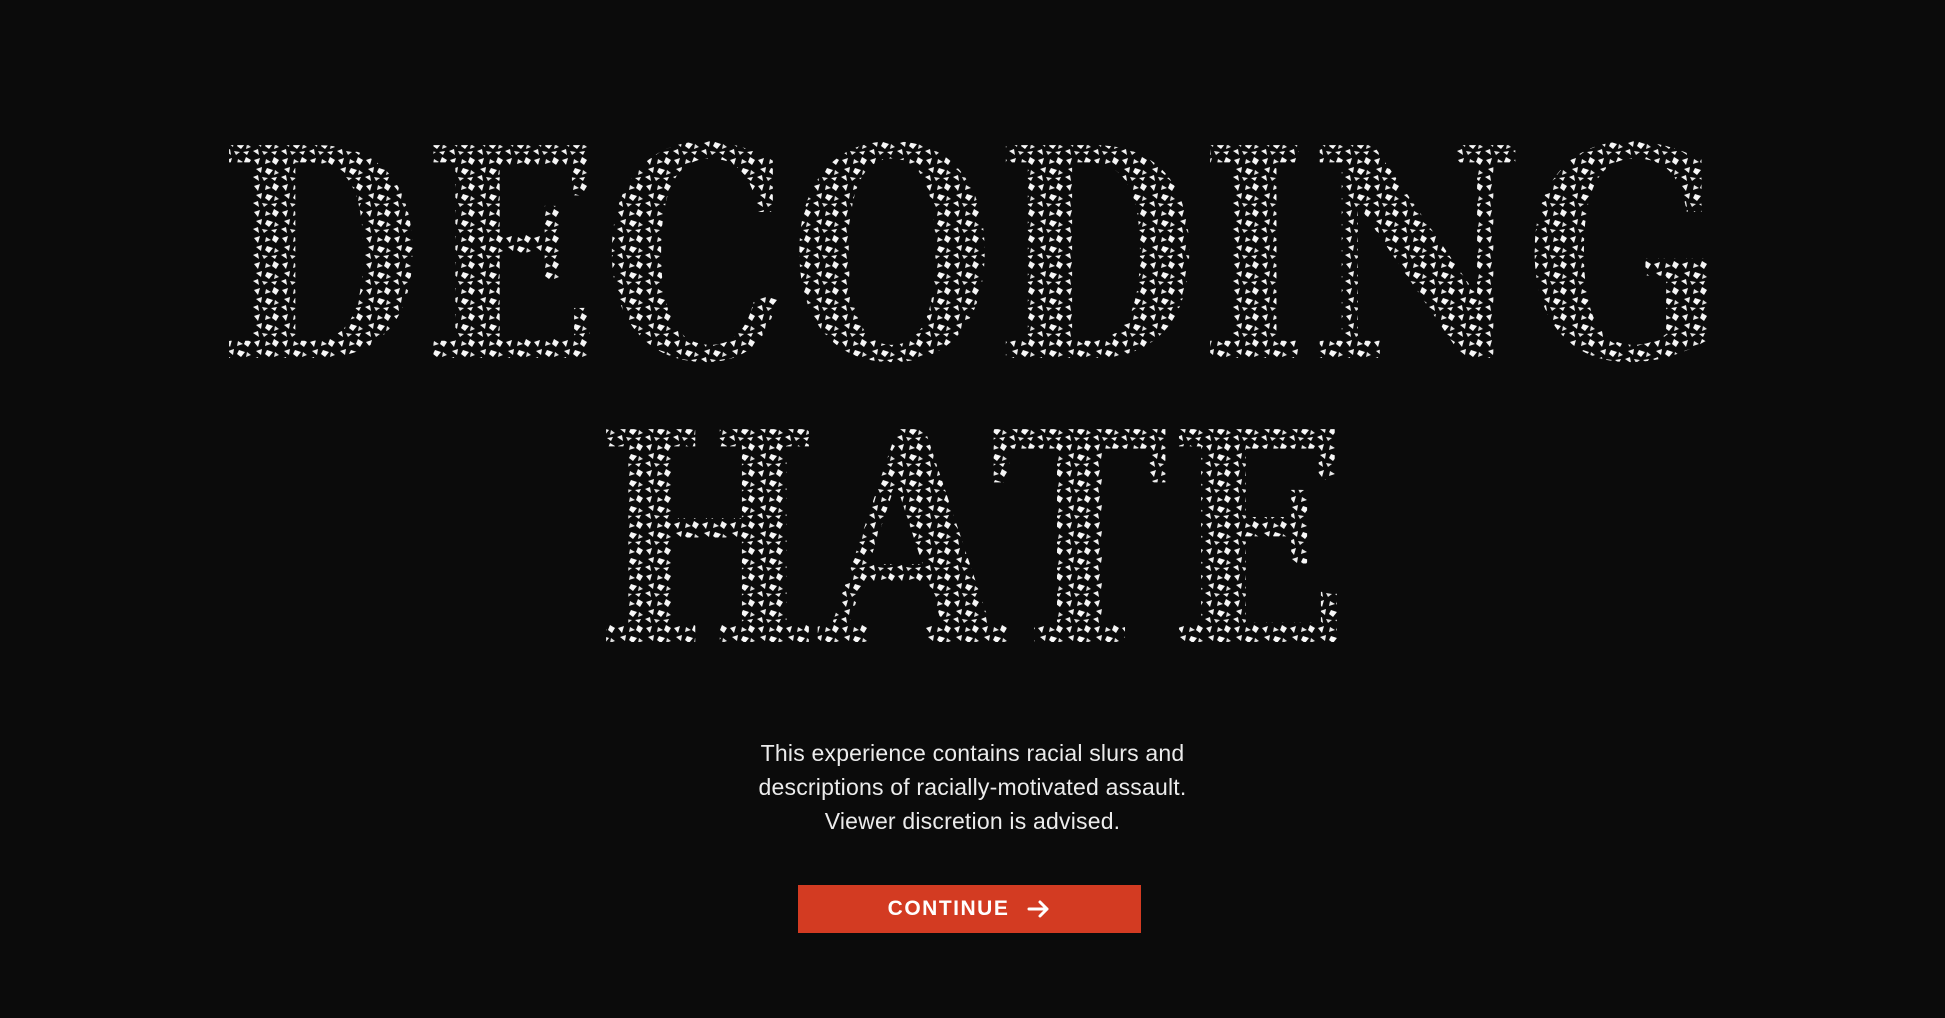 The width and height of the screenshot is (1945, 1018). What do you see at coordinates (972, 821) in the screenshot?
I see `warning-line-3: Viewer discretion is advised.` at bounding box center [972, 821].